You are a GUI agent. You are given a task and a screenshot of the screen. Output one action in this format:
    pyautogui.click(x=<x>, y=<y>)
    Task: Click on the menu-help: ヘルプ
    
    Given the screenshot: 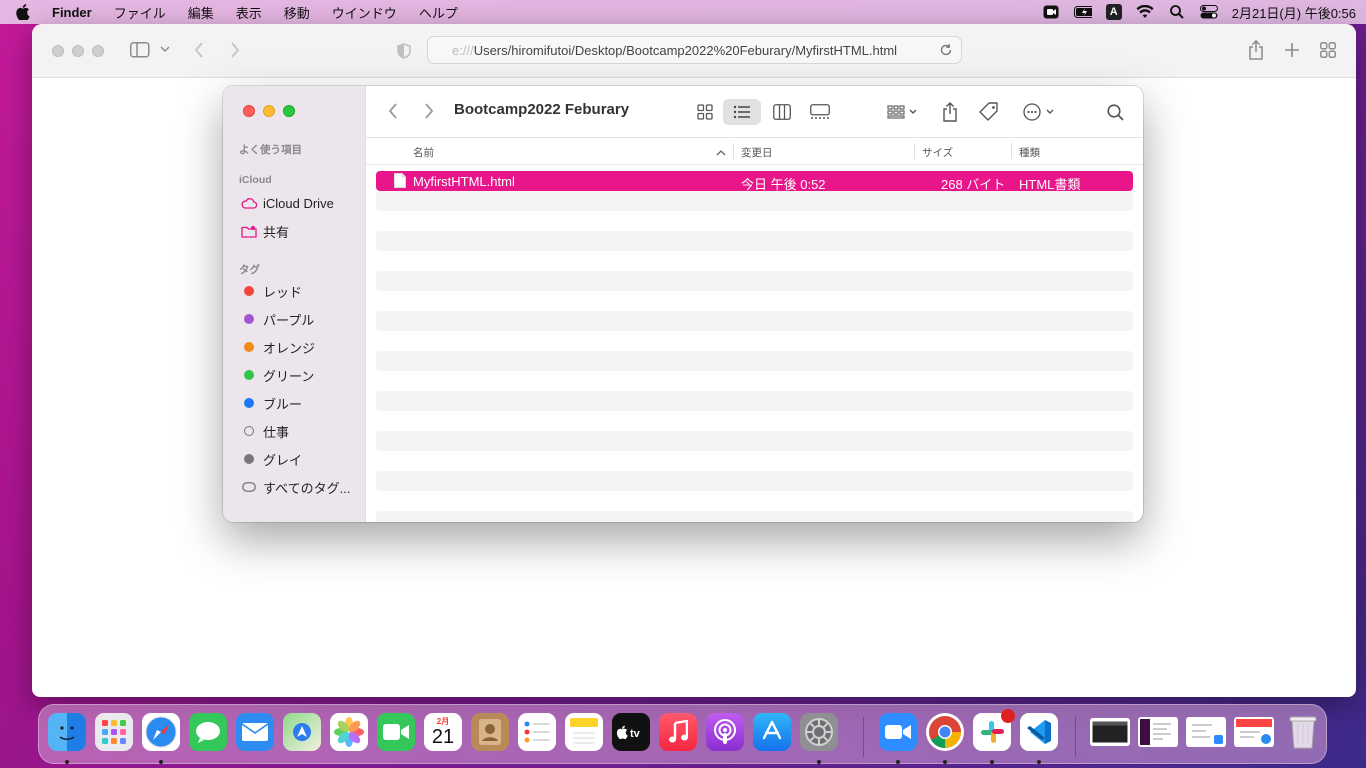 What is the action you would take?
    pyautogui.click(x=438, y=12)
    